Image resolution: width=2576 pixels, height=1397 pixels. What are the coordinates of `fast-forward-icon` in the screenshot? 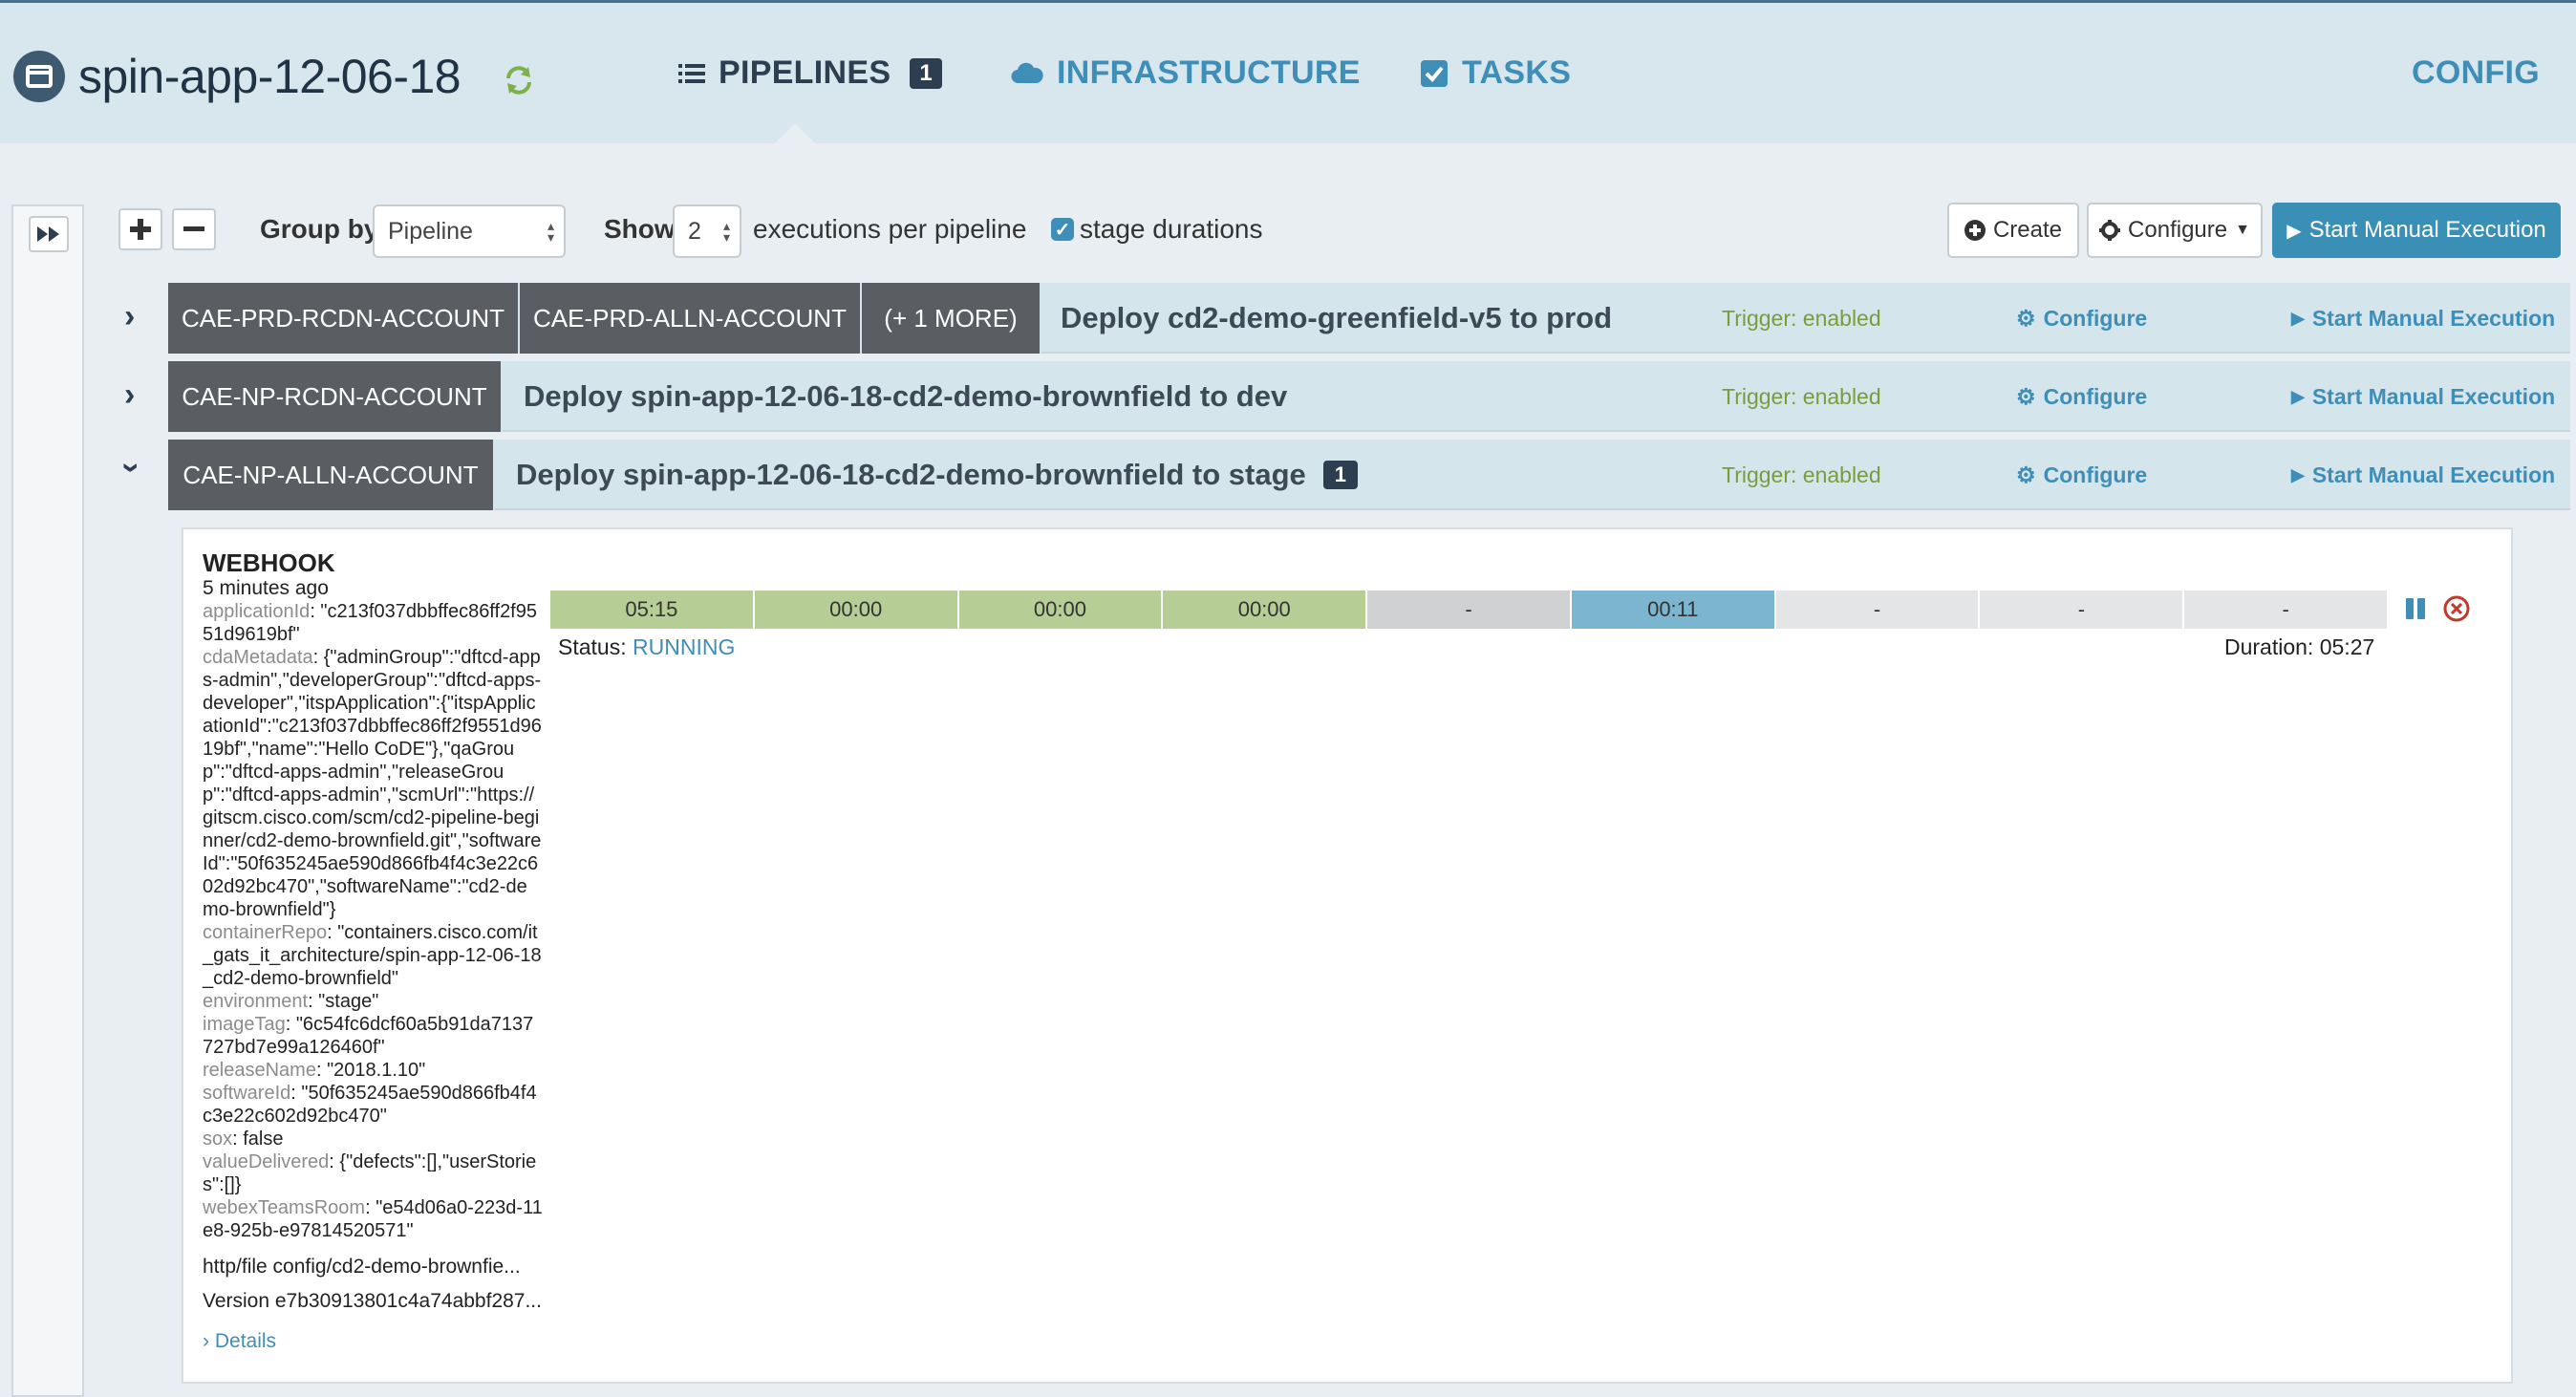 It's located at (48, 234).